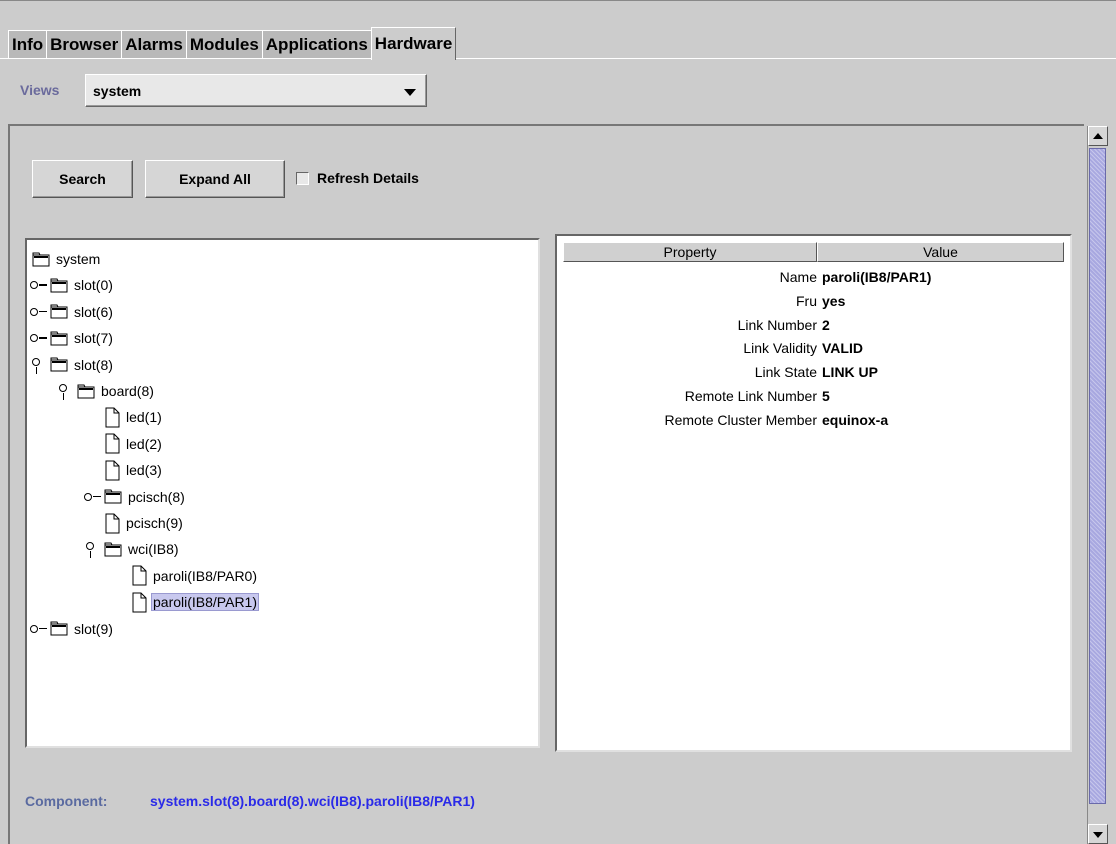 The width and height of the screenshot is (1116, 844). Describe the element at coordinates (124, 444) in the screenshot. I see `tree-node: led(2)` at that location.